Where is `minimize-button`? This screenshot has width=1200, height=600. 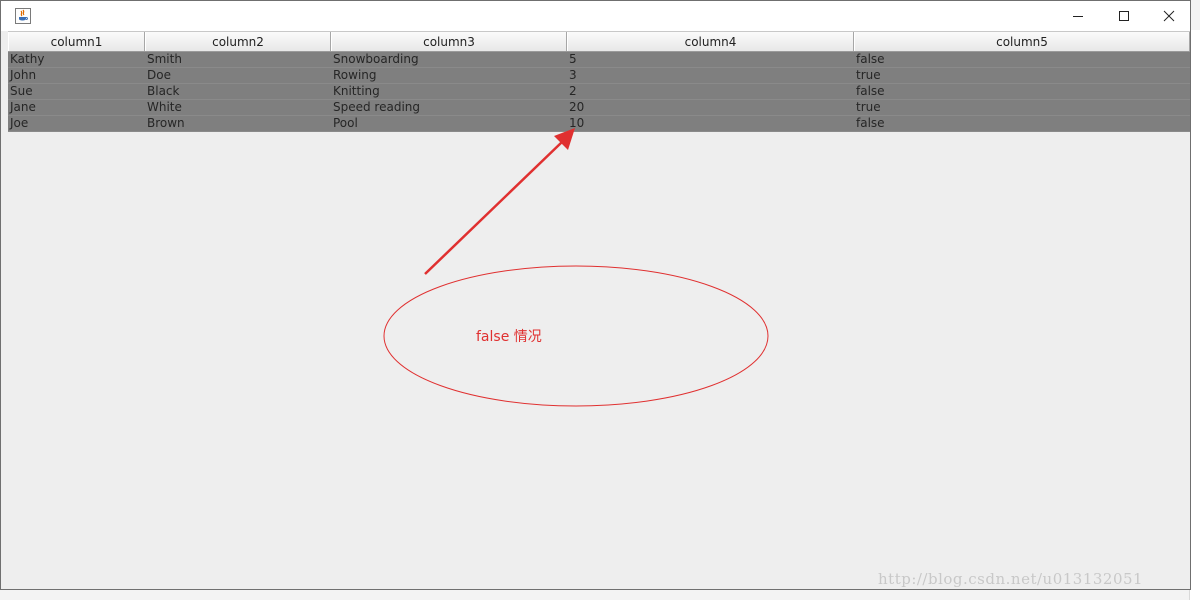 minimize-button is located at coordinates (1078, 16).